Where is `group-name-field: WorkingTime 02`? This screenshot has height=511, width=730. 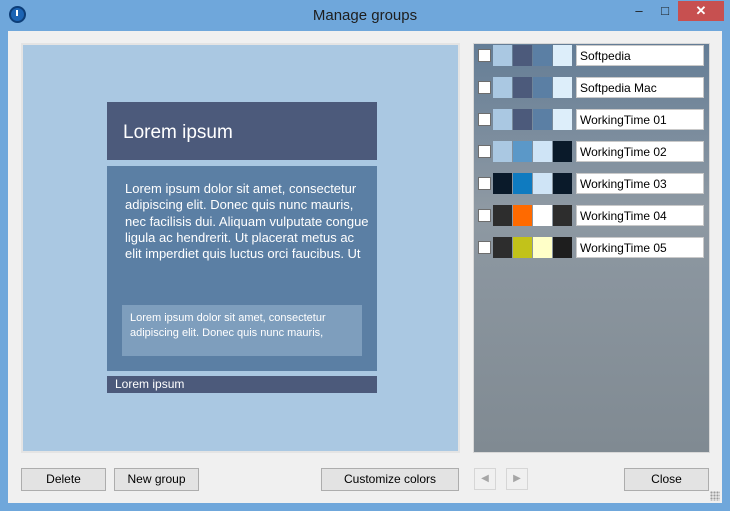 group-name-field: WorkingTime 02 is located at coordinates (640, 151).